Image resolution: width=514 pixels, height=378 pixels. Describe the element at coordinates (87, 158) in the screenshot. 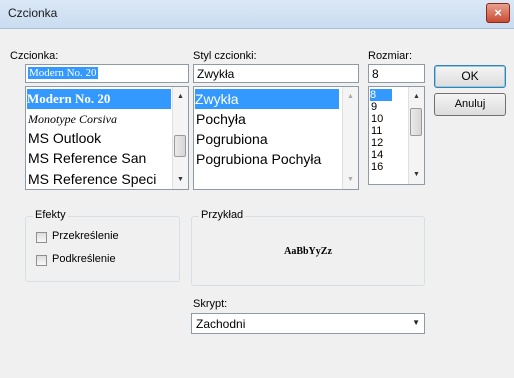

I see `font-list-item: MS Reference San` at that location.